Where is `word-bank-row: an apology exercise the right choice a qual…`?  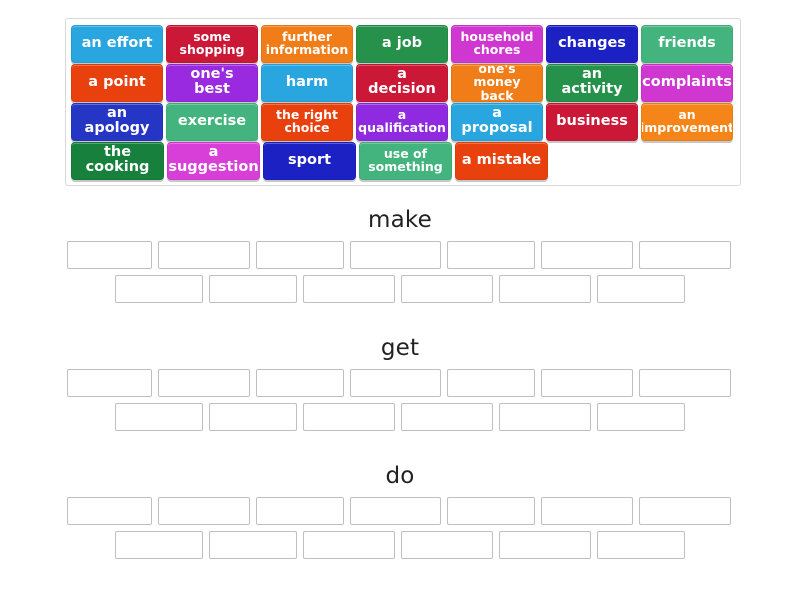
word-bank-row: an apology exercise the right choice a qual… is located at coordinates (403, 122).